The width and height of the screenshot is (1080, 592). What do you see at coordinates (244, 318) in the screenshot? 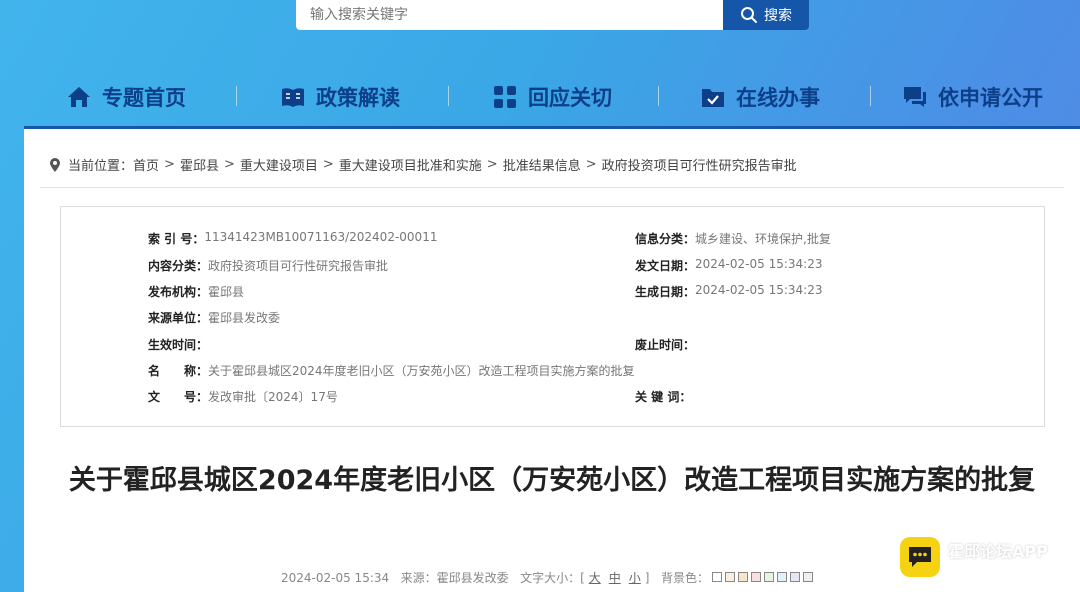
I see `meta-value: 霍邱县发改委` at bounding box center [244, 318].